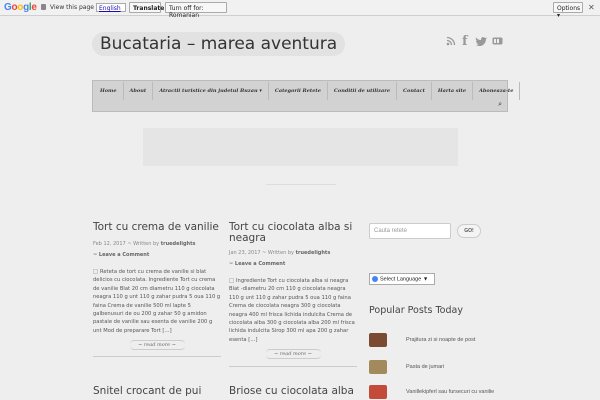 The height and width of the screenshot is (400, 600). Describe the element at coordinates (497, 91) in the screenshot. I see `nav-item-aboneaza: Aboneaza-te` at that location.